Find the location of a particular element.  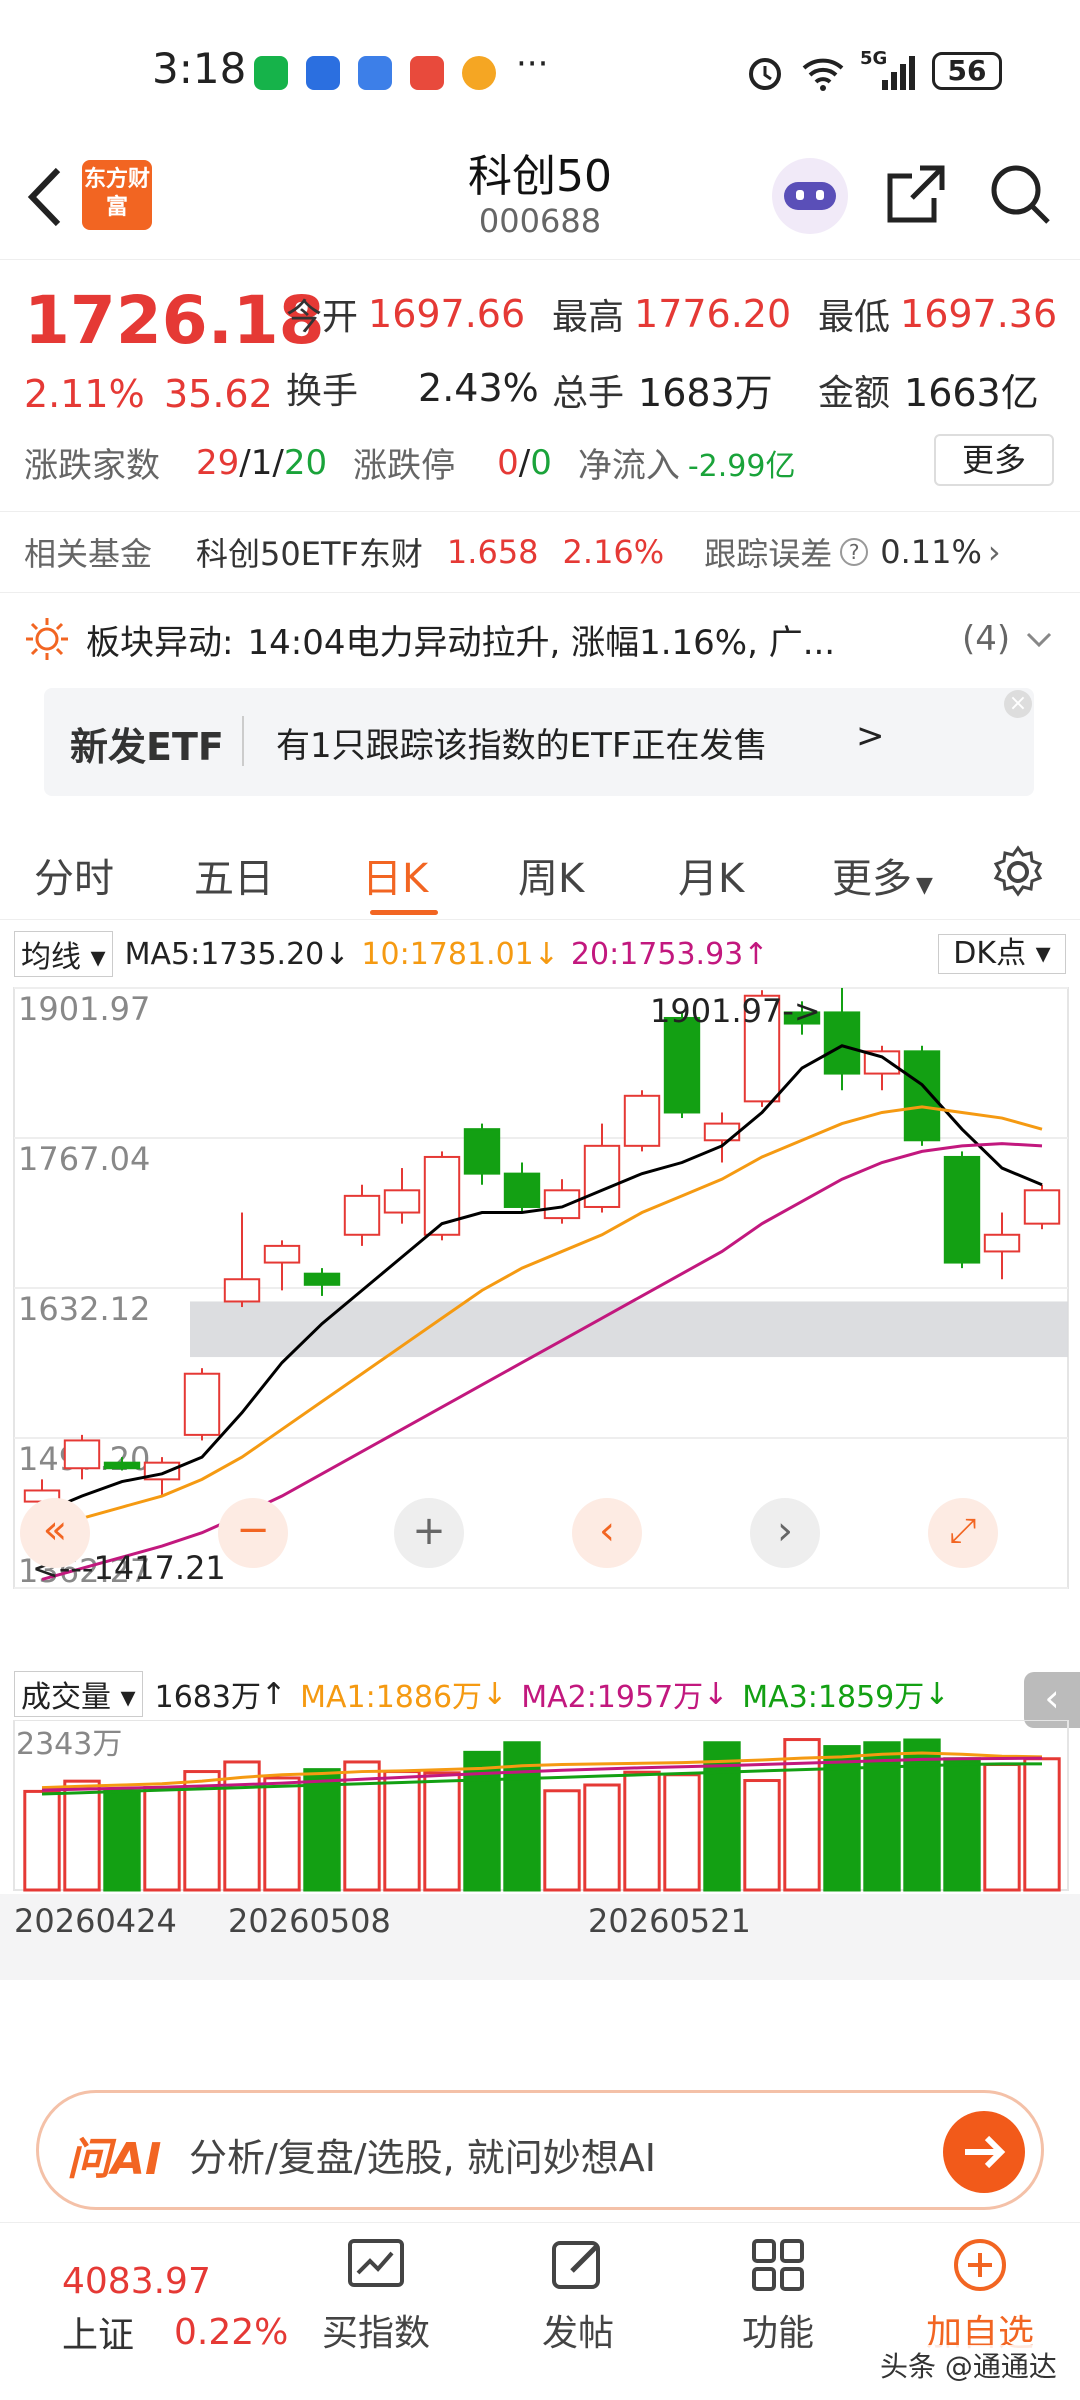

tab-more: 更多 ▼ is located at coordinates (882, 875).